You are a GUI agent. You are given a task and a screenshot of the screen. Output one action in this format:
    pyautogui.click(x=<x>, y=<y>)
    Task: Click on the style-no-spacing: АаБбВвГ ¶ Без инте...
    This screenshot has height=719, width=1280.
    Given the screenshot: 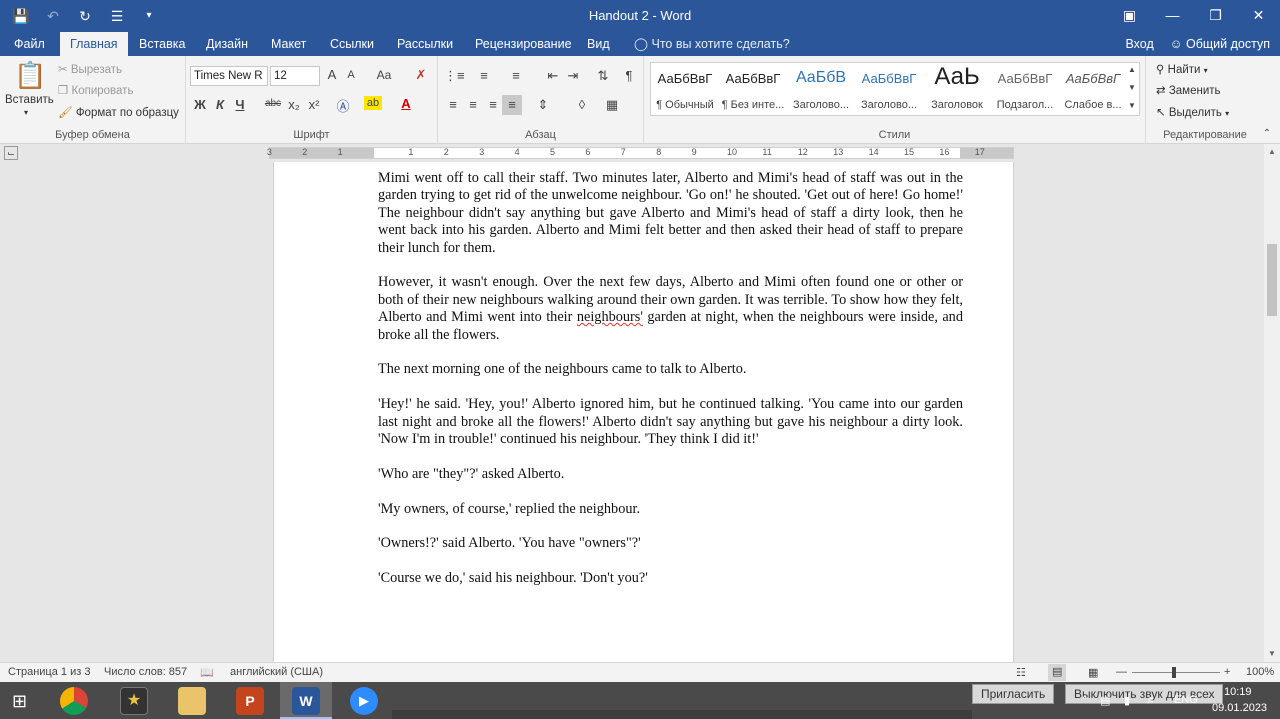 What is the action you would take?
    pyautogui.click(x=753, y=90)
    